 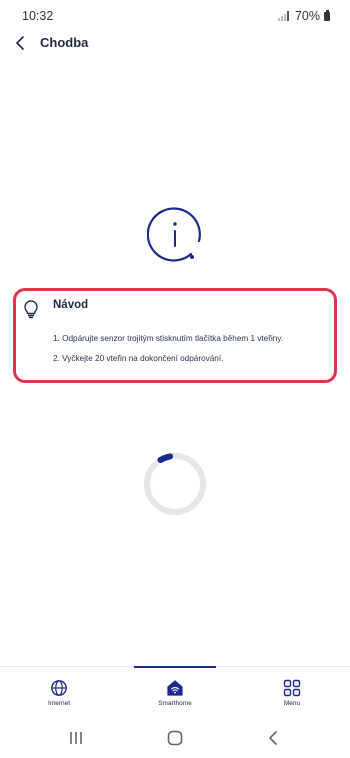 What do you see at coordinates (175, 44) in the screenshot?
I see `app-header: Chodba` at bounding box center [175, 44].